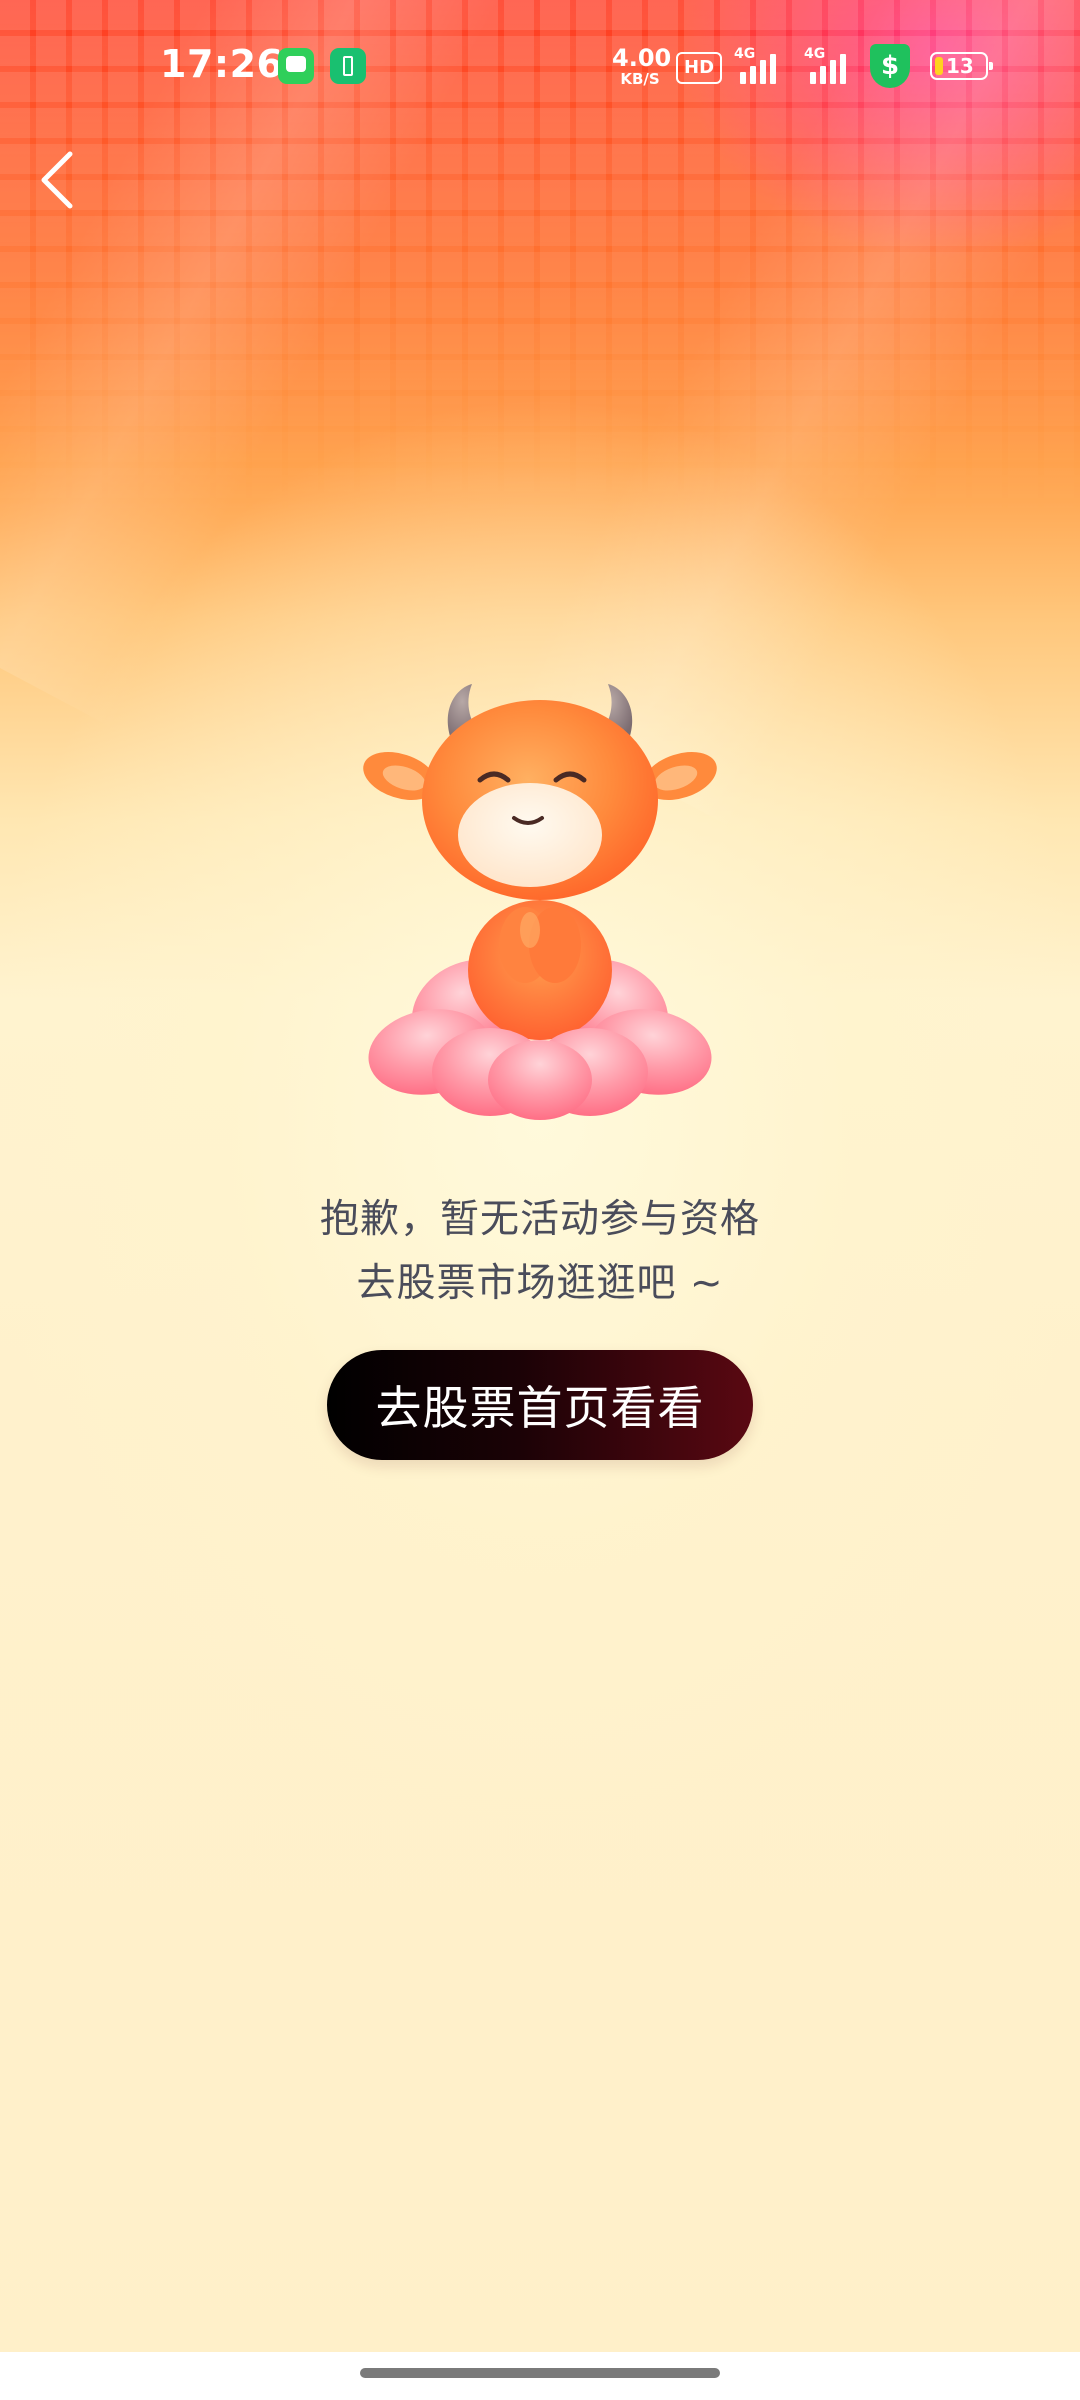  Describe the element at coordinates (540, 902) in the screenshot. I see `bull-mascot-illustration` at that location.